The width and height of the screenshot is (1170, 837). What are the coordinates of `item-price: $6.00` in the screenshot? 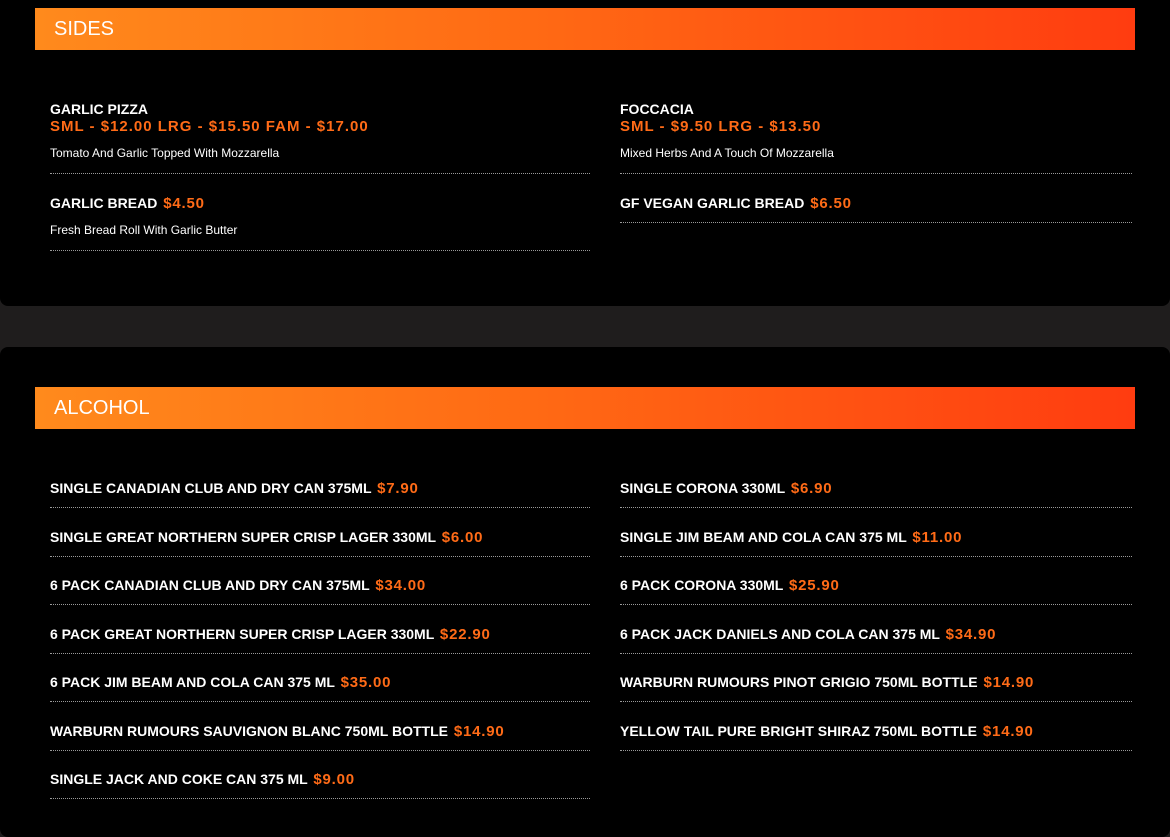 It's located at (462, 537).